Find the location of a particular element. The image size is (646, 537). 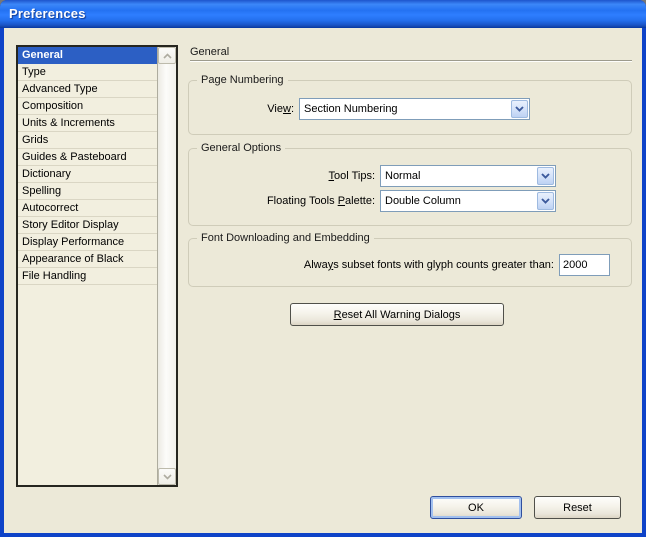

view-label: View: is located at coordinates (280, 109).